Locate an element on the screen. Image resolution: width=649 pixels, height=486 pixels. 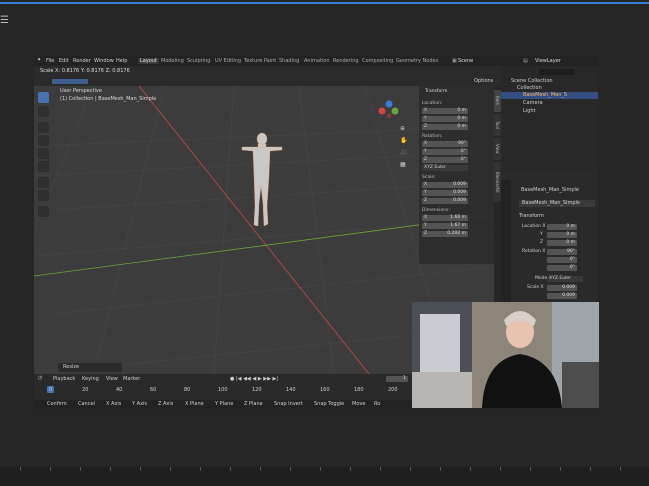
outliner-item-light: Light is located at coordinates (529, 111).